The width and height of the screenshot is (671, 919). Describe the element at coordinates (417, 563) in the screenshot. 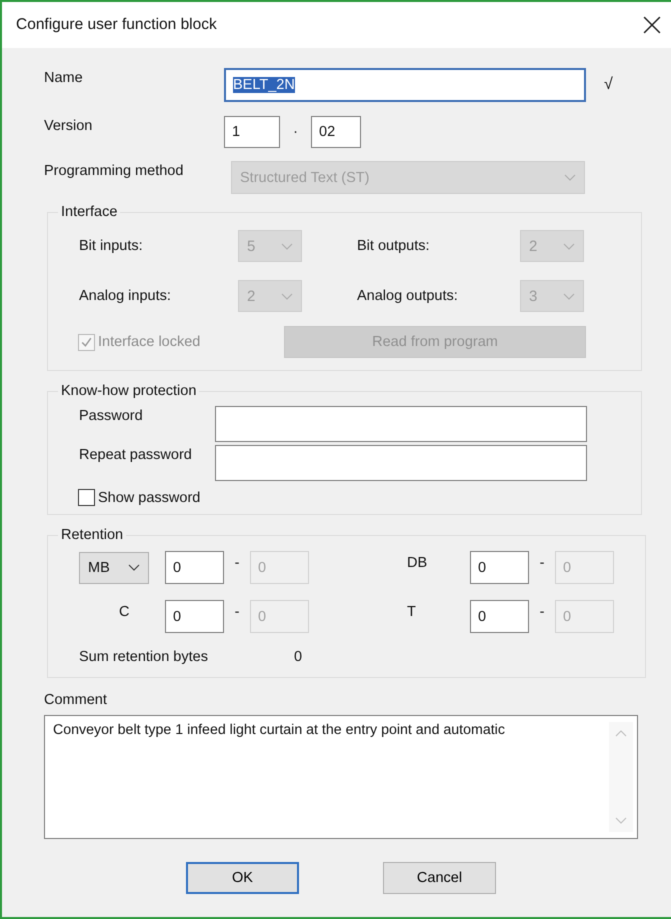

I see `area-label: DB` at that location.